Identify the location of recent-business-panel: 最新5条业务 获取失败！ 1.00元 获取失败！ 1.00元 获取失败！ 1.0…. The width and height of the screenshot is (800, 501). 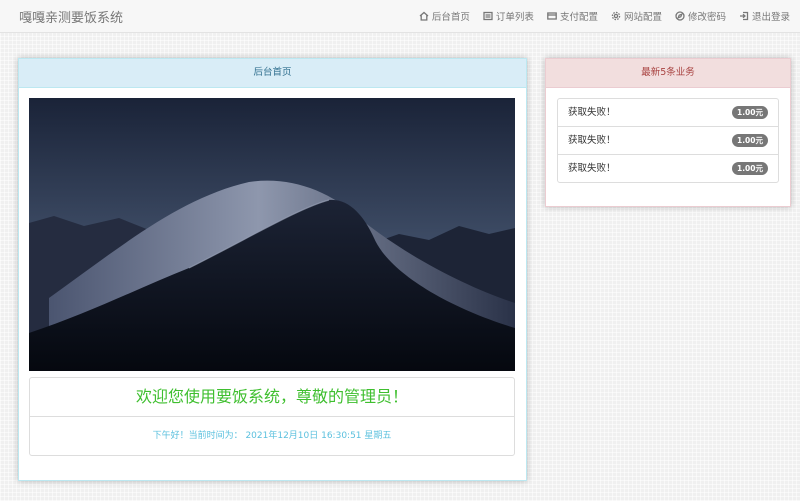
(668, 132).